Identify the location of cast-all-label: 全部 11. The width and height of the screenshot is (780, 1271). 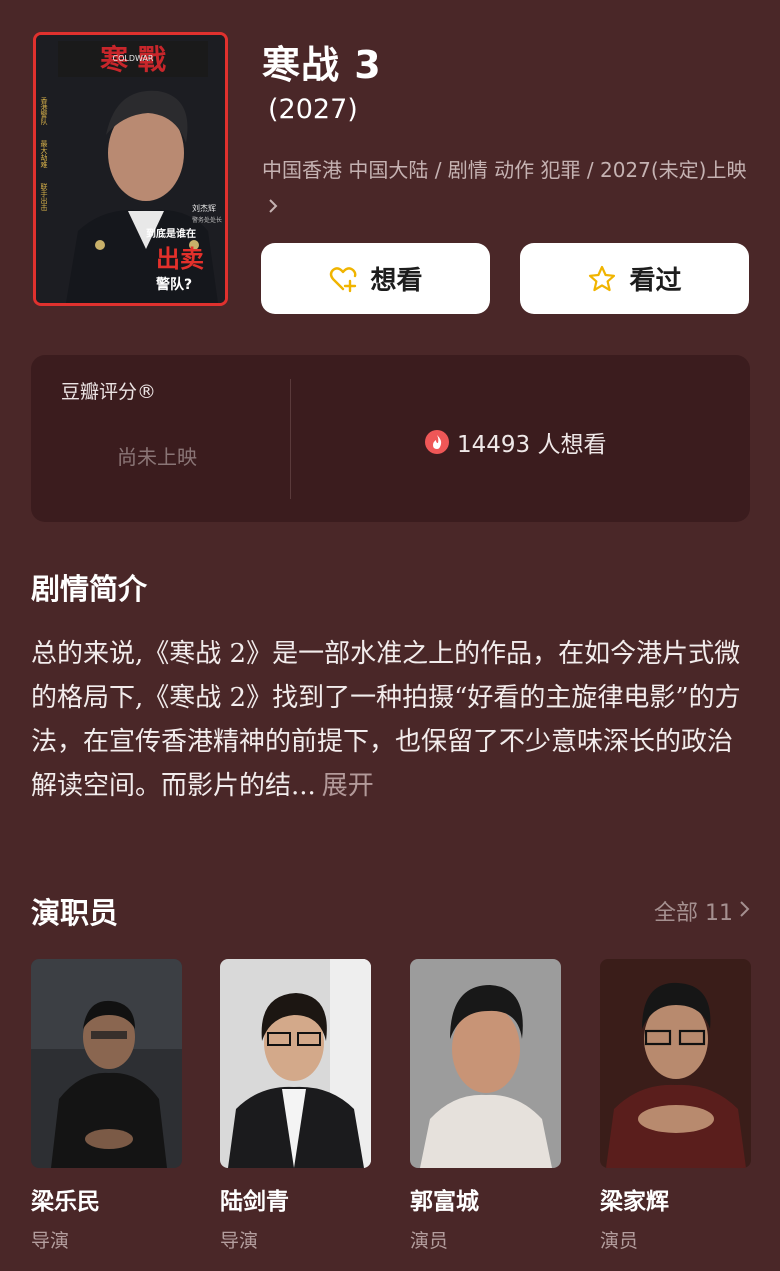
(693, 913).